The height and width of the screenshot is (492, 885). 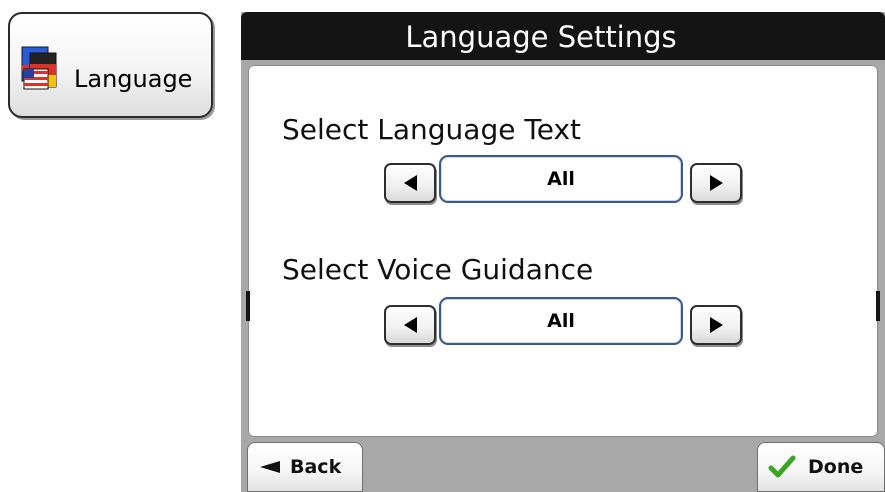 What do you see at coordinates (133, 79) in the screenshot?
I see `language-tile-label: Language` at bounding box center [133, 79].